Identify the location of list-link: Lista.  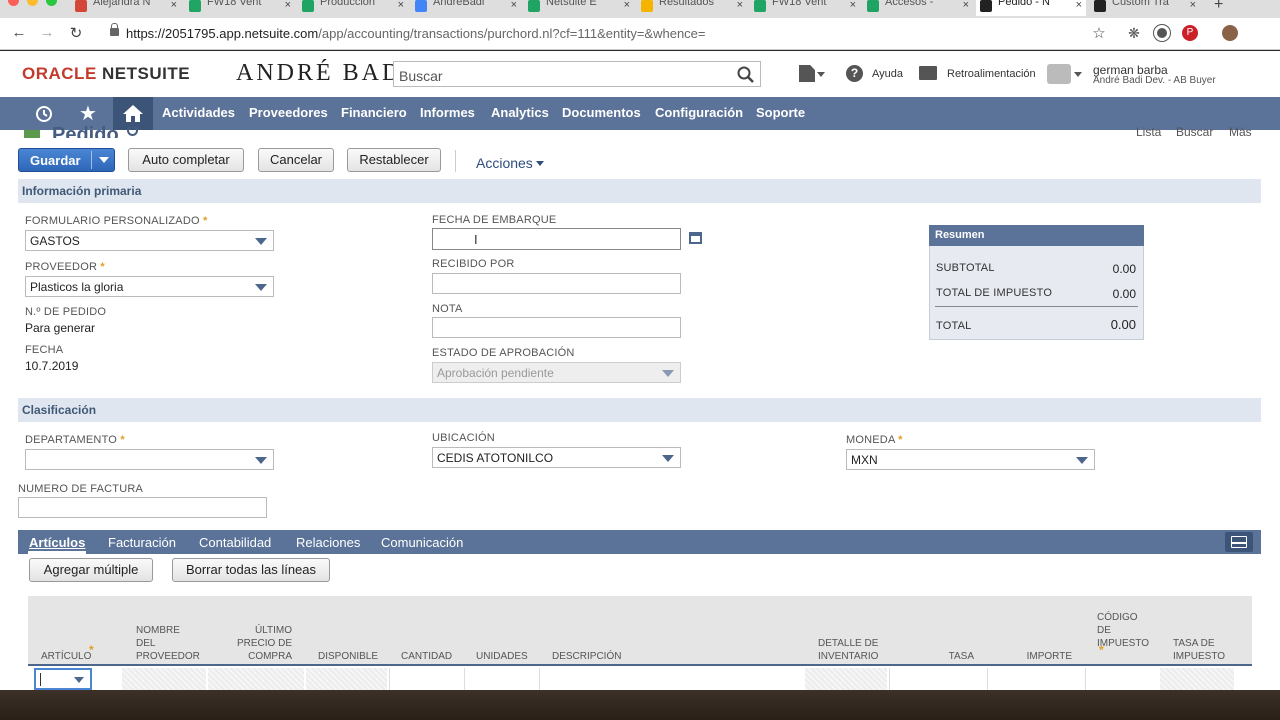
(1148, 132).